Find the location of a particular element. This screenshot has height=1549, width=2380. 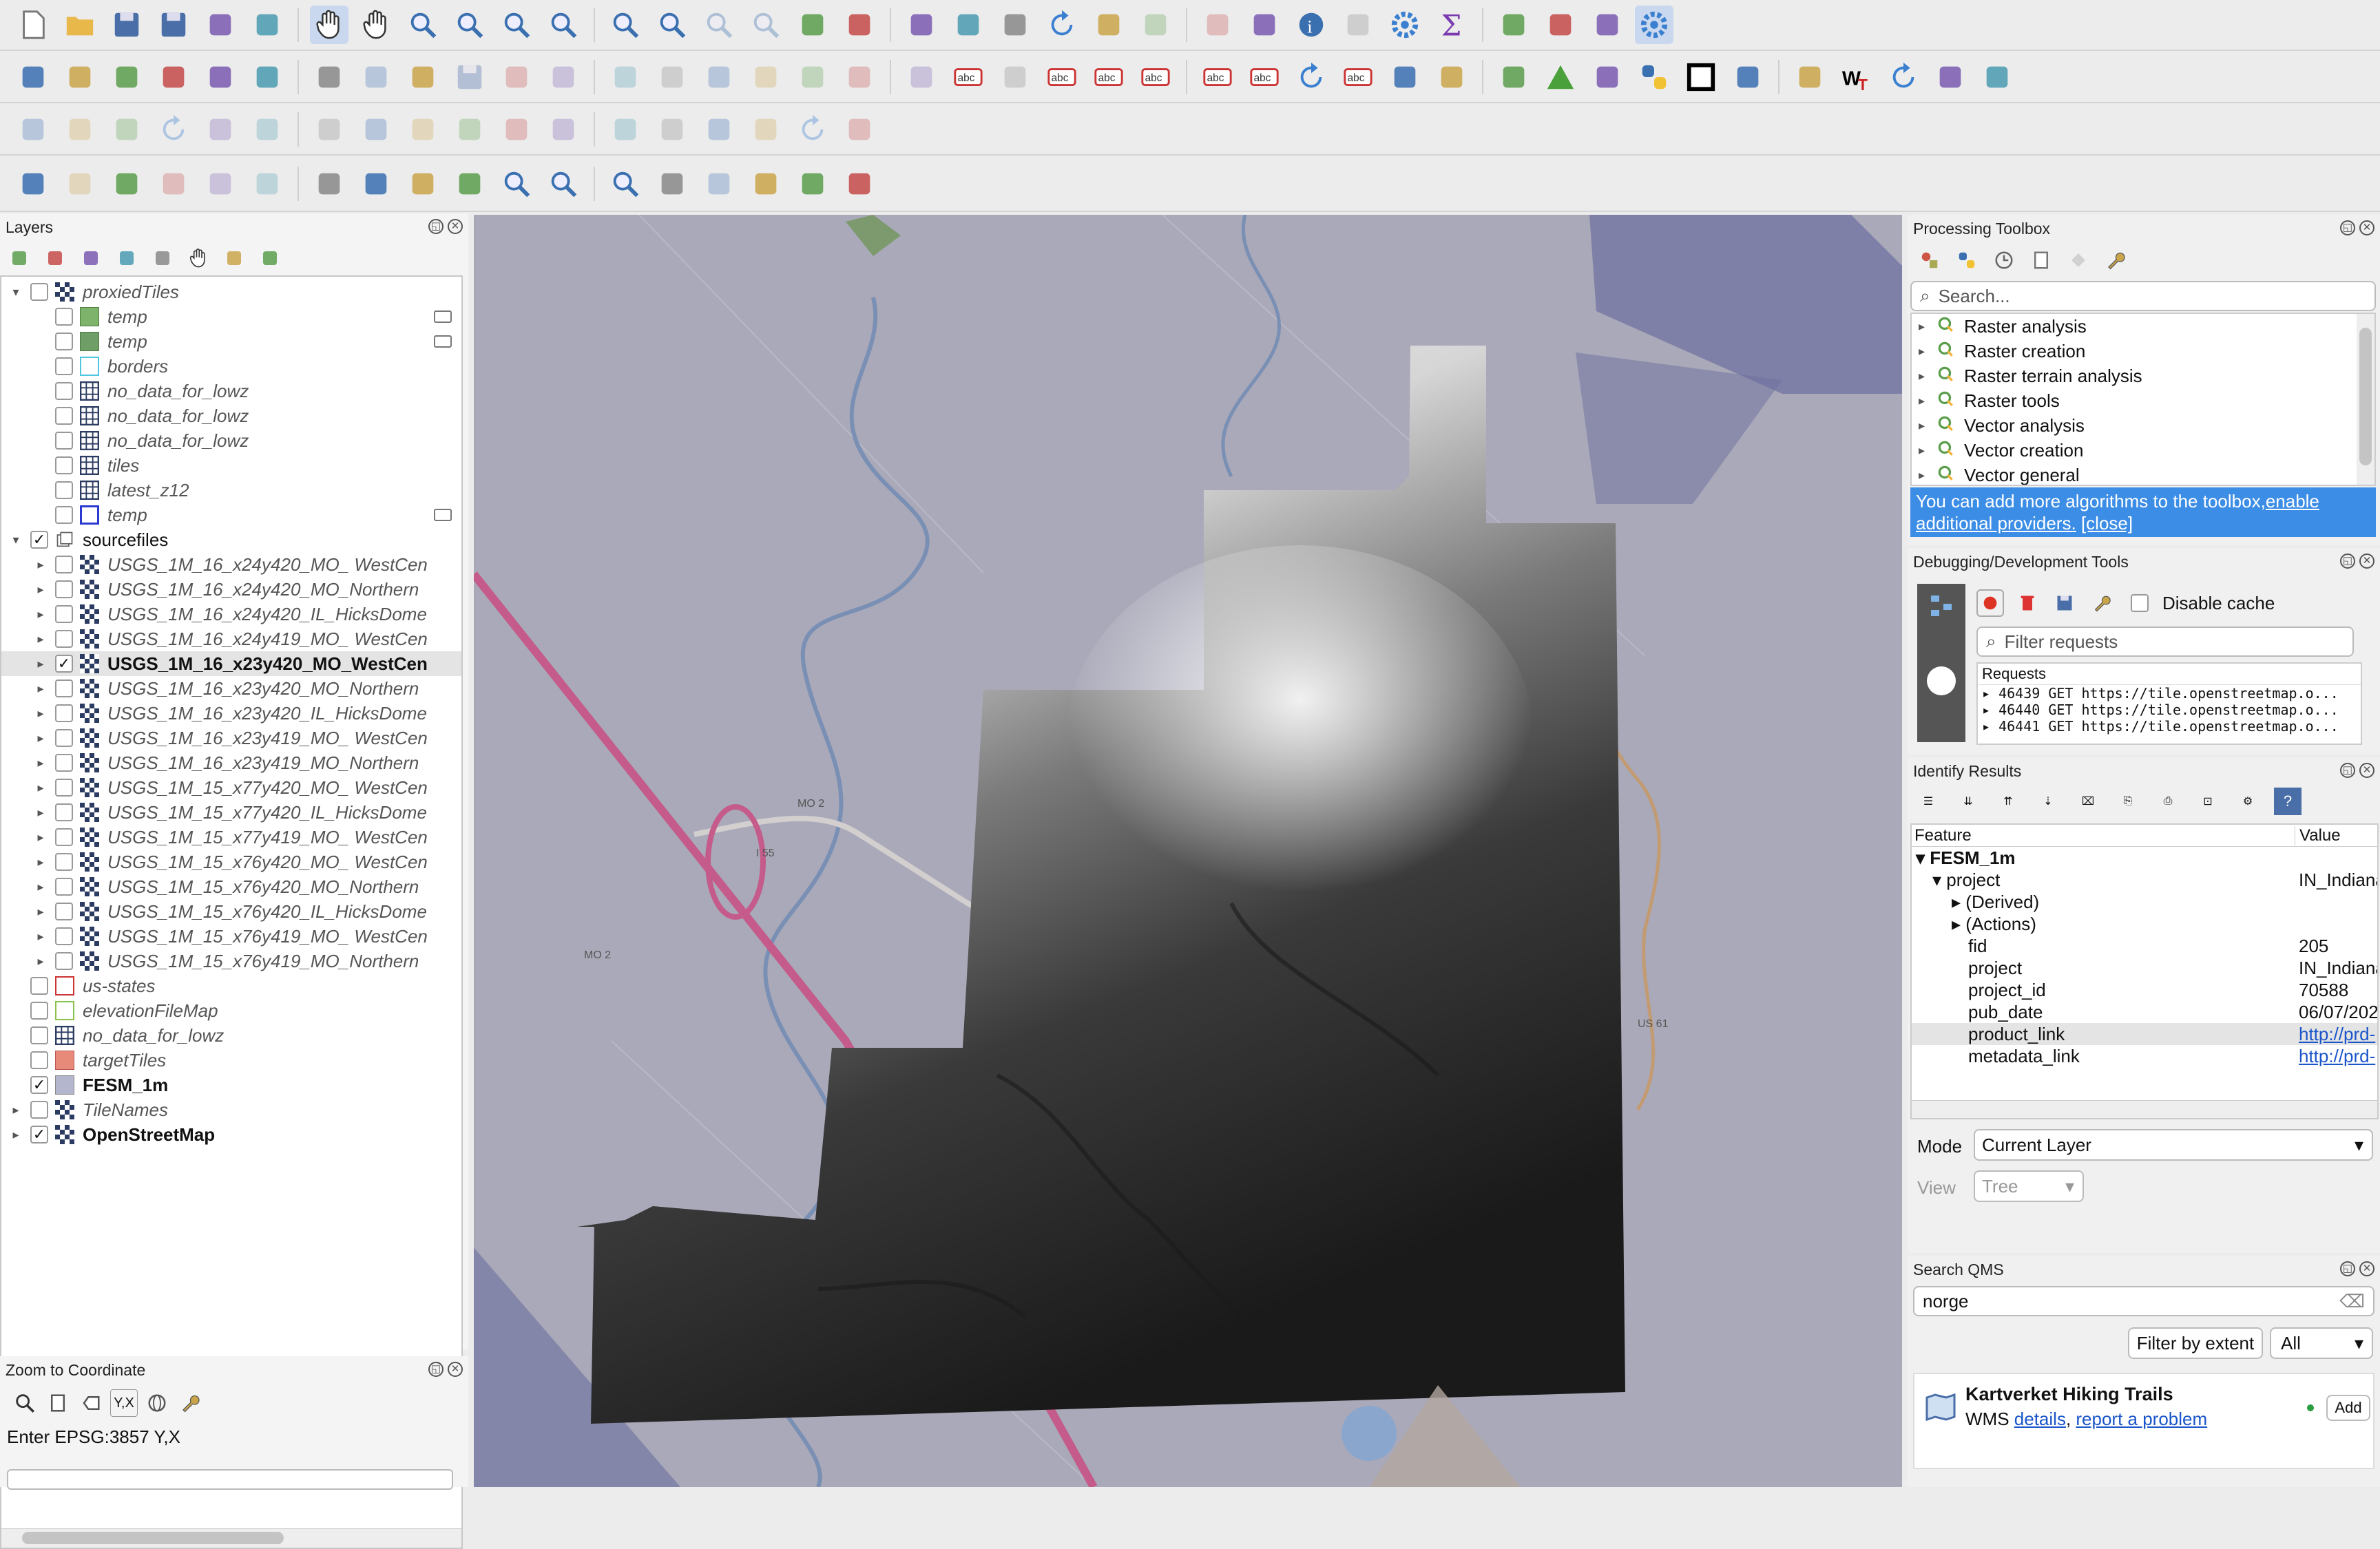

new-3d-view-icon is located at coordinates (860, 25).